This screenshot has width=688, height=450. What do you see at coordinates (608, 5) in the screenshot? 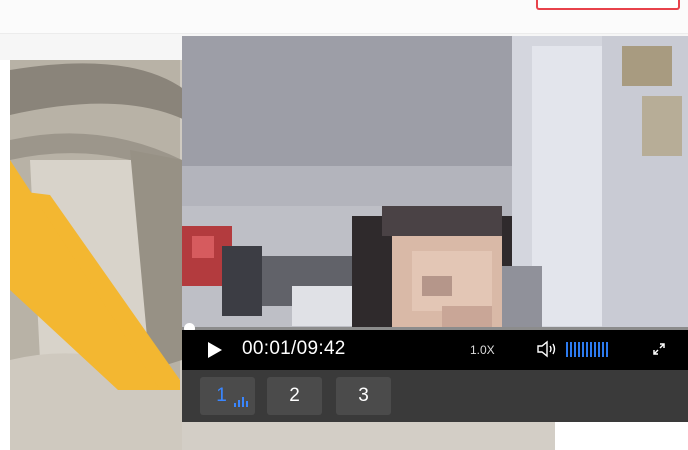
I see `top-action-button` at bounding box center [608, 5].